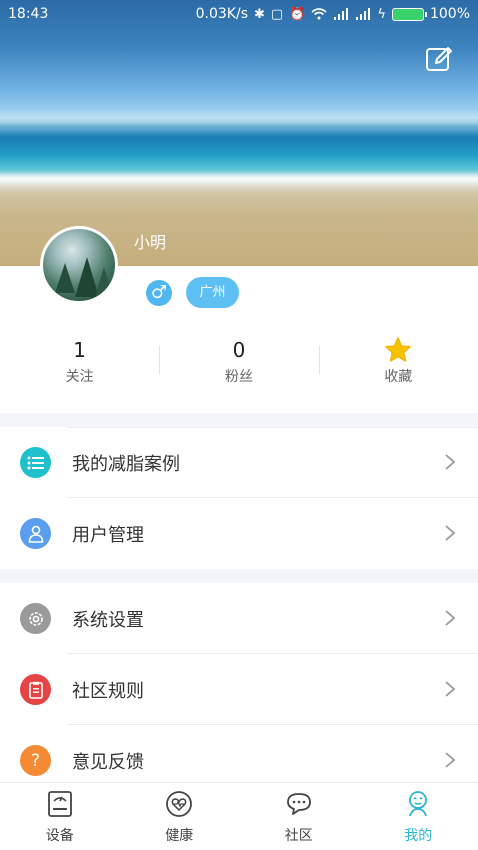 The height and width of the screenshot is (850, 478). What do you see at coordinates (35, 689) in the screenshot?
I see `document-icon` at bounding box center [35, 689].